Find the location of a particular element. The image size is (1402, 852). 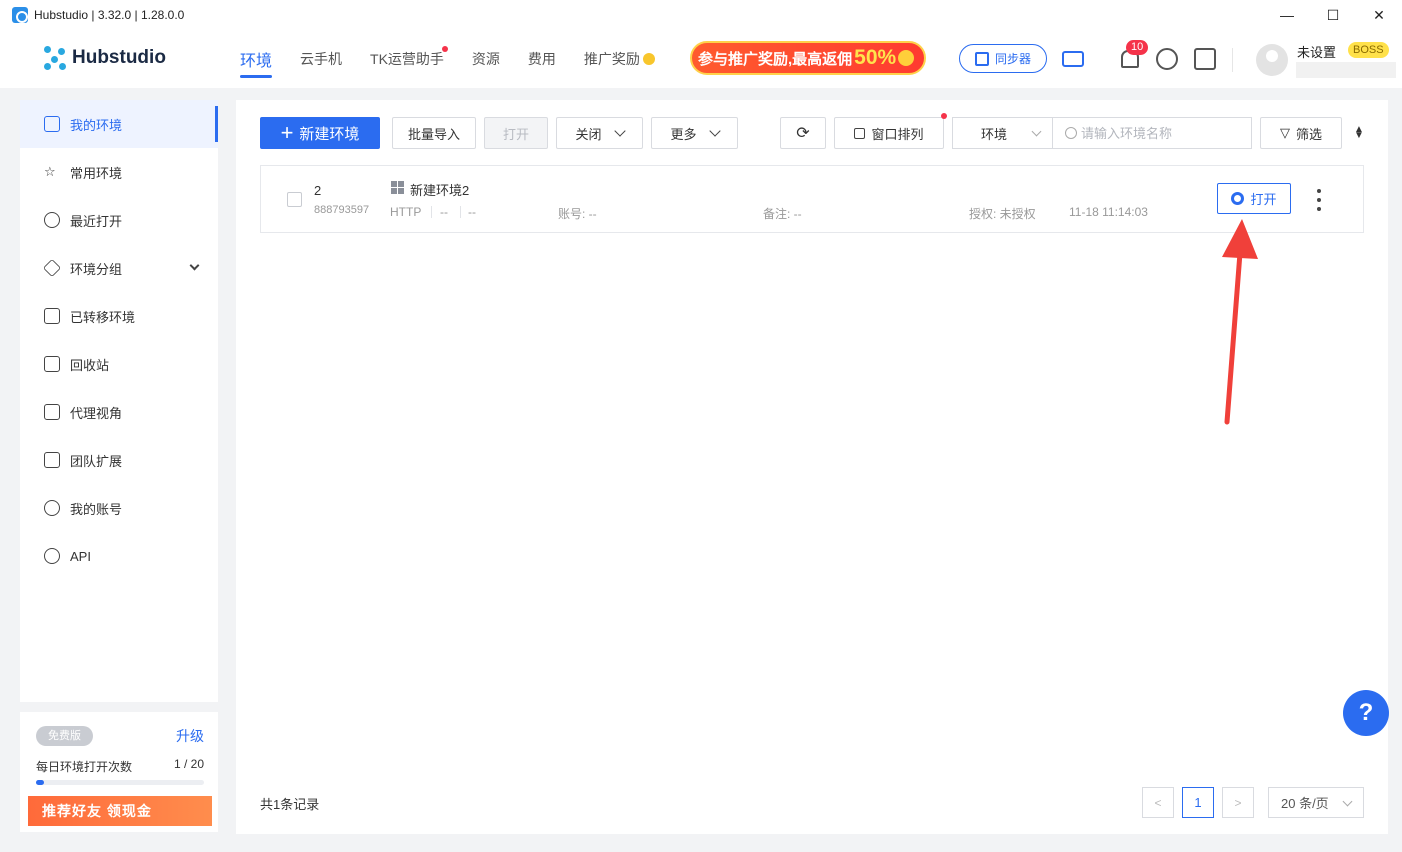

total-records: 共1条记录 is located at coordinates (290, 804).